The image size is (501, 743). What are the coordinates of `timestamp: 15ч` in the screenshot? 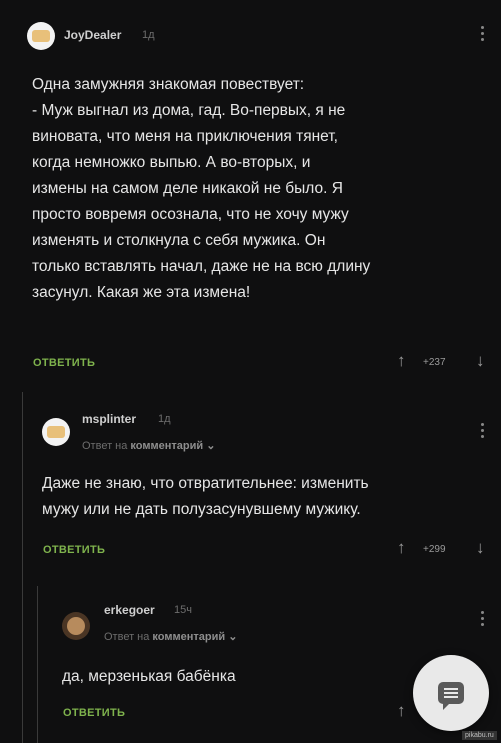 It's located at (183, 610).